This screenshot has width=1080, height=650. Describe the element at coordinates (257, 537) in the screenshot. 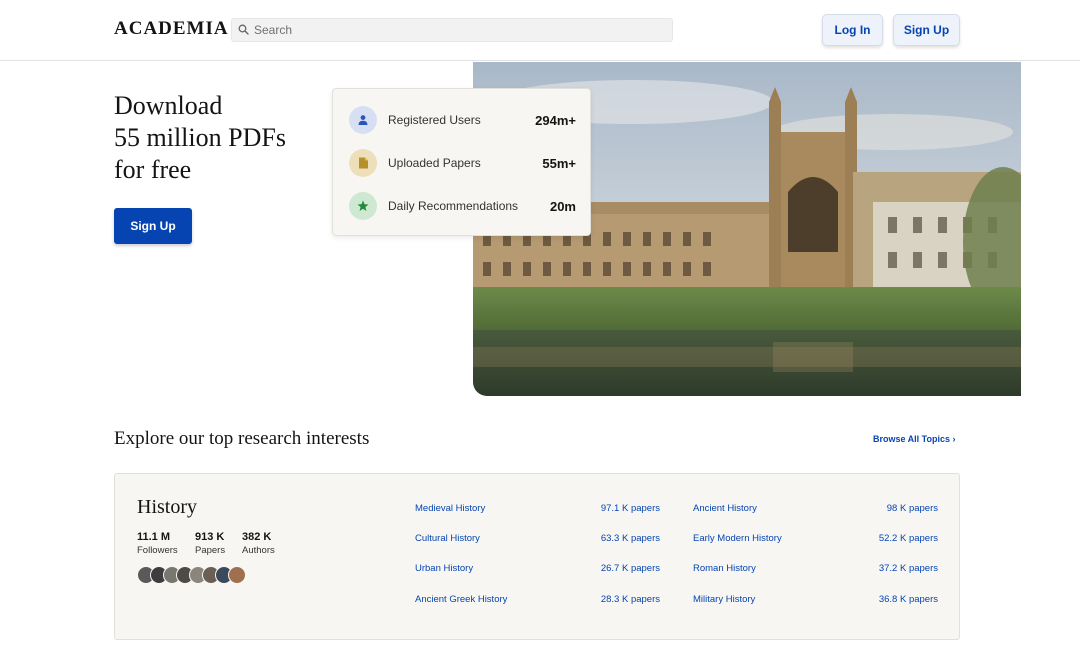

I see `stat-number: 382 K` at that location.